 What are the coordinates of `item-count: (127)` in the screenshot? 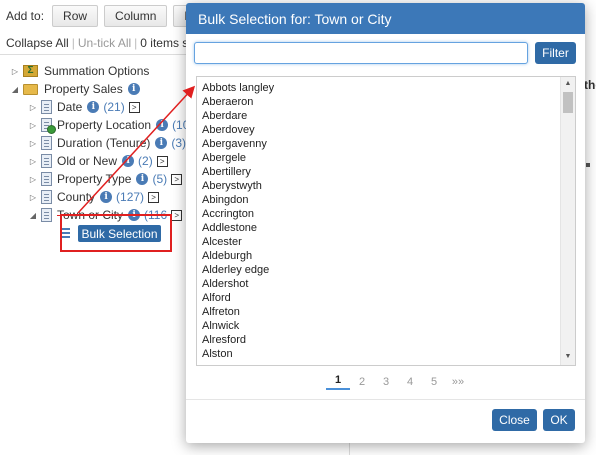 It's located at (130, 197).